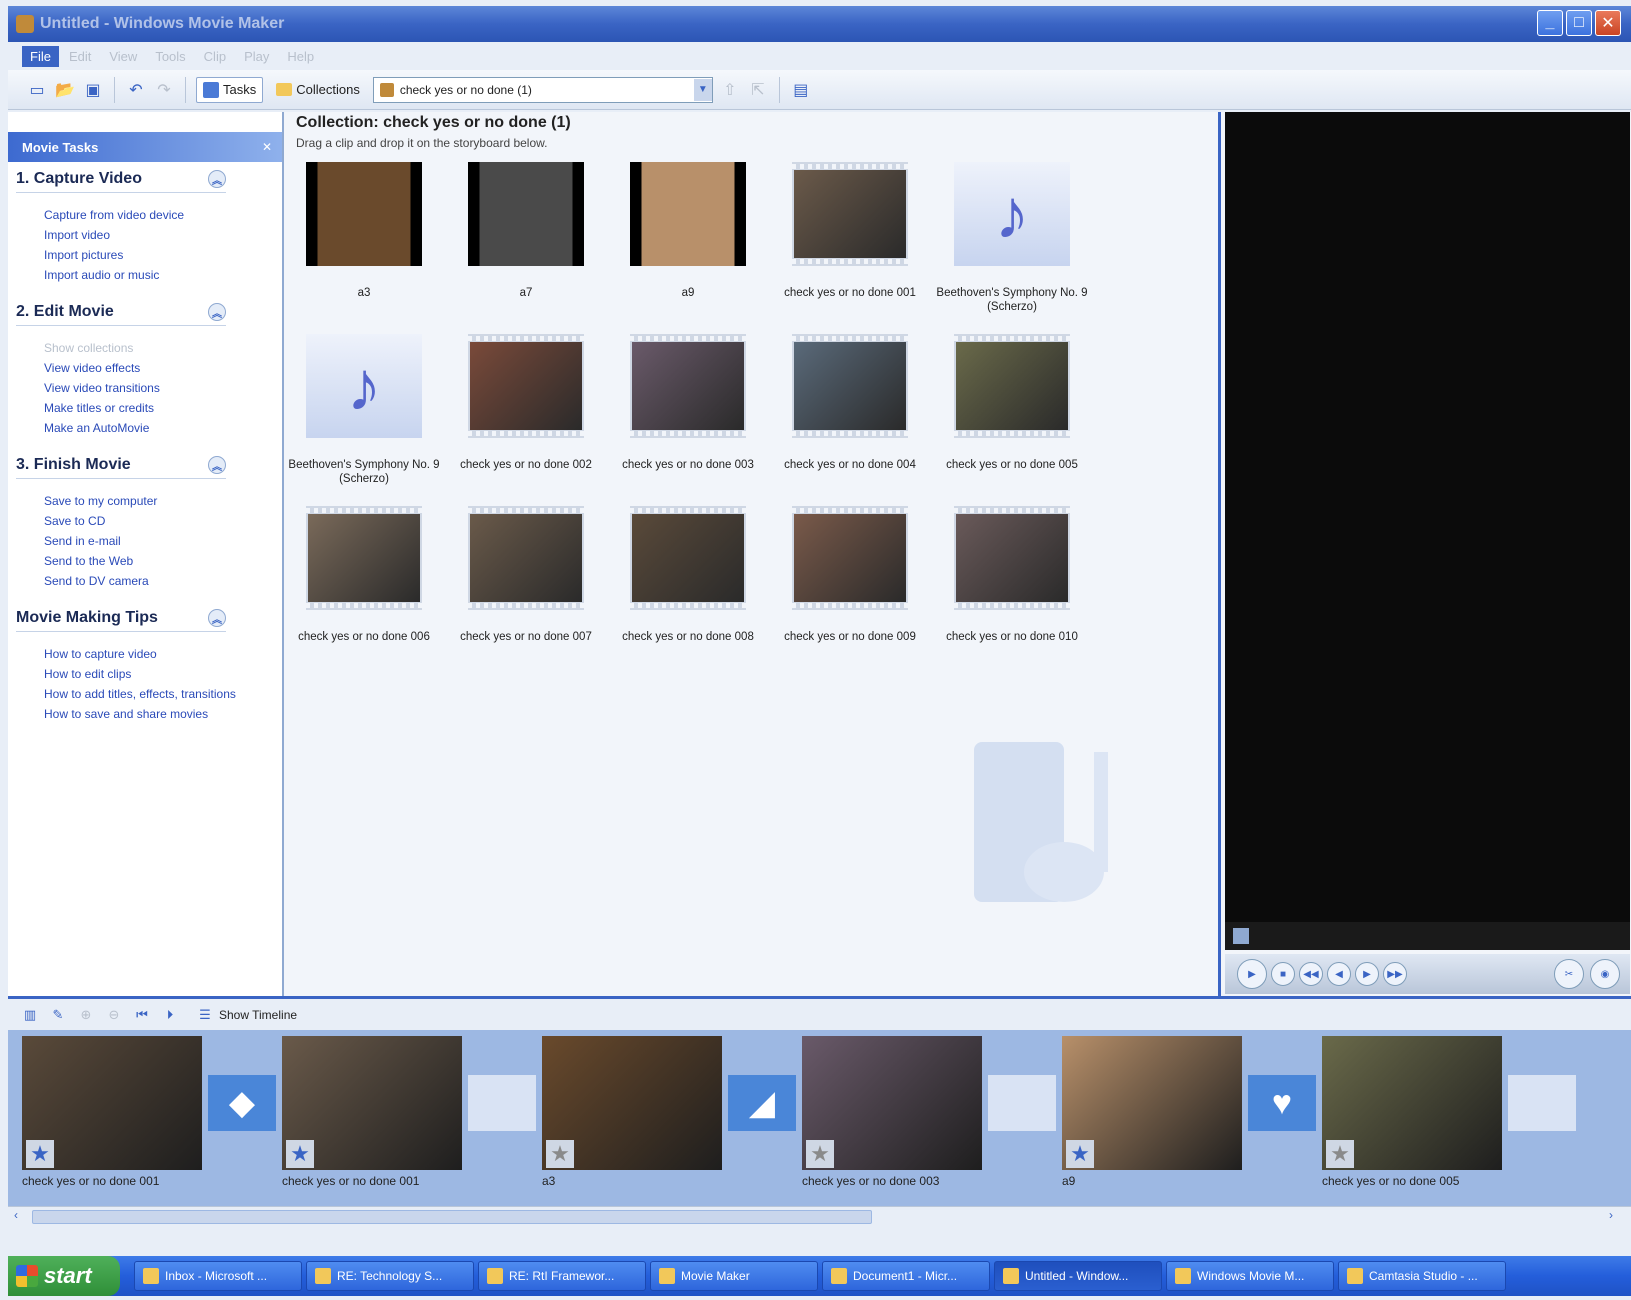  Describe the element at coordinates (1012, 403) in the screenshot. I see `collection-clip: check yes or no done 005` at that location.